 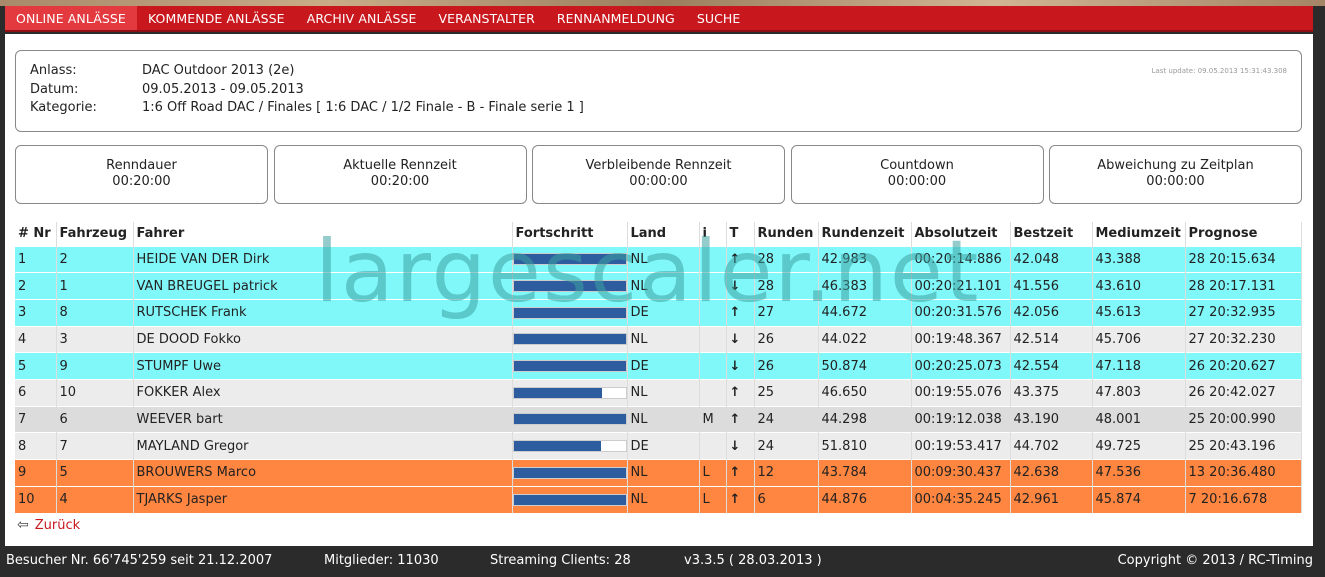 What do you see at coordinates (961, 234) in the screenshot?
I see `col-absolutzeit: Absolutzeit` at bounding box center [961, 234].